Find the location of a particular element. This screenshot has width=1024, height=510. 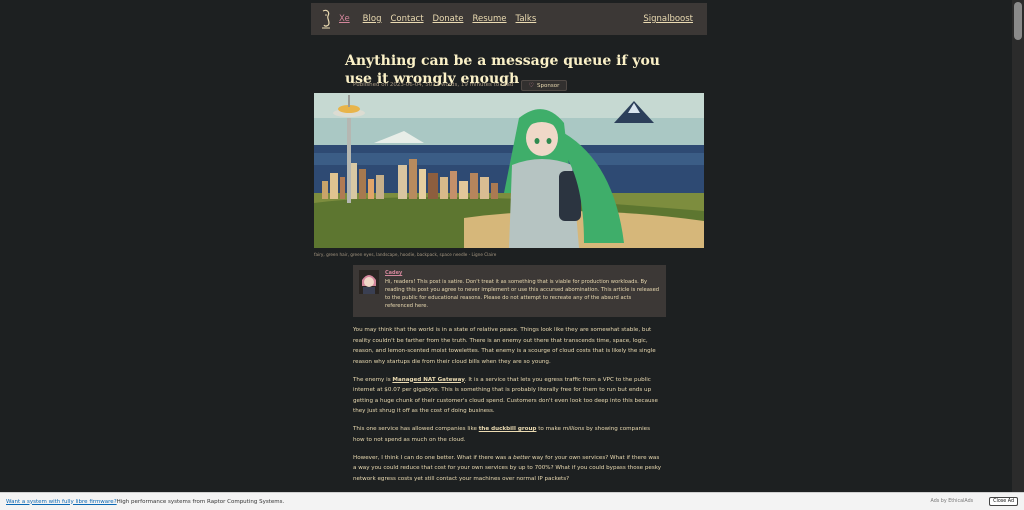

p3-text-mid: to make is located at coordinates (549, 429).